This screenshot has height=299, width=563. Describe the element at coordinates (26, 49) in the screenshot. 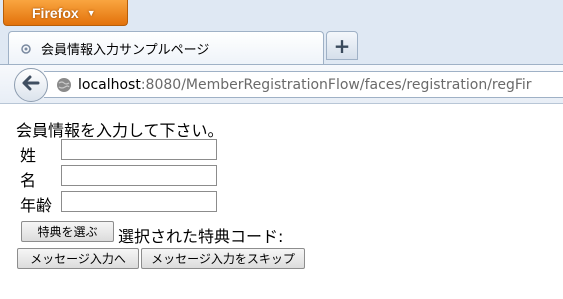

I see `page-icon` at that location.